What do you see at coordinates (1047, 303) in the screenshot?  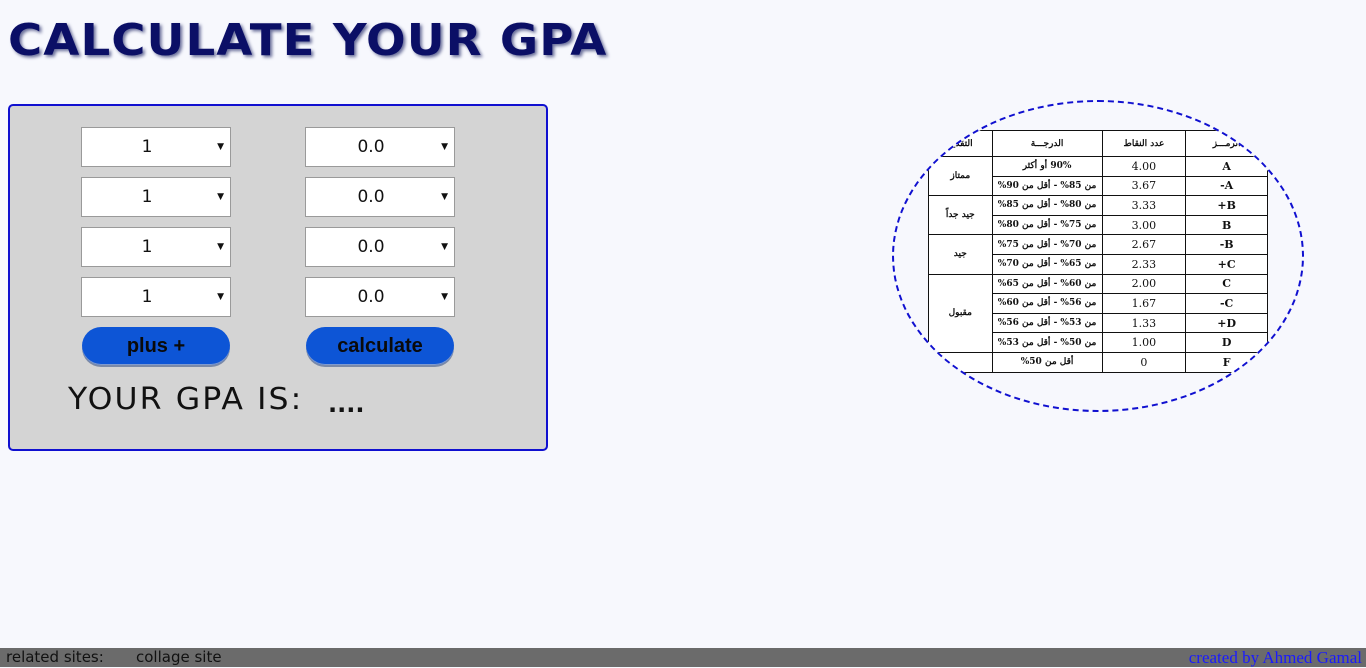 I see `grade-range: من 56% - أقل من 60%` at bounding box center [1047, 303].